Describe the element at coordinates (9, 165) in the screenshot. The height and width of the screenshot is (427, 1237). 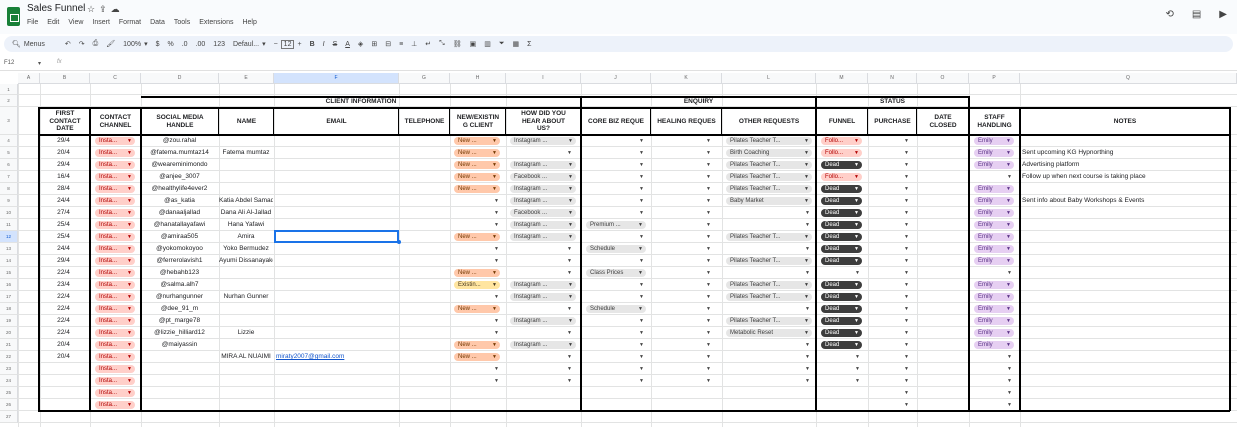
I see `row-header-6: 6` at that location.